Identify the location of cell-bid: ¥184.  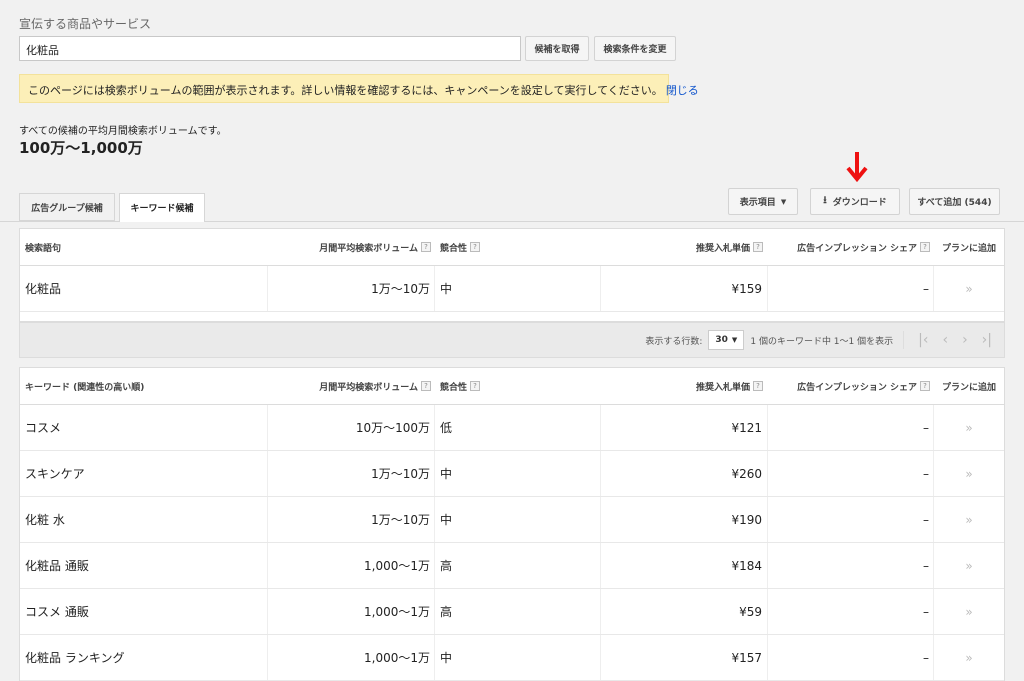
(684, 565).